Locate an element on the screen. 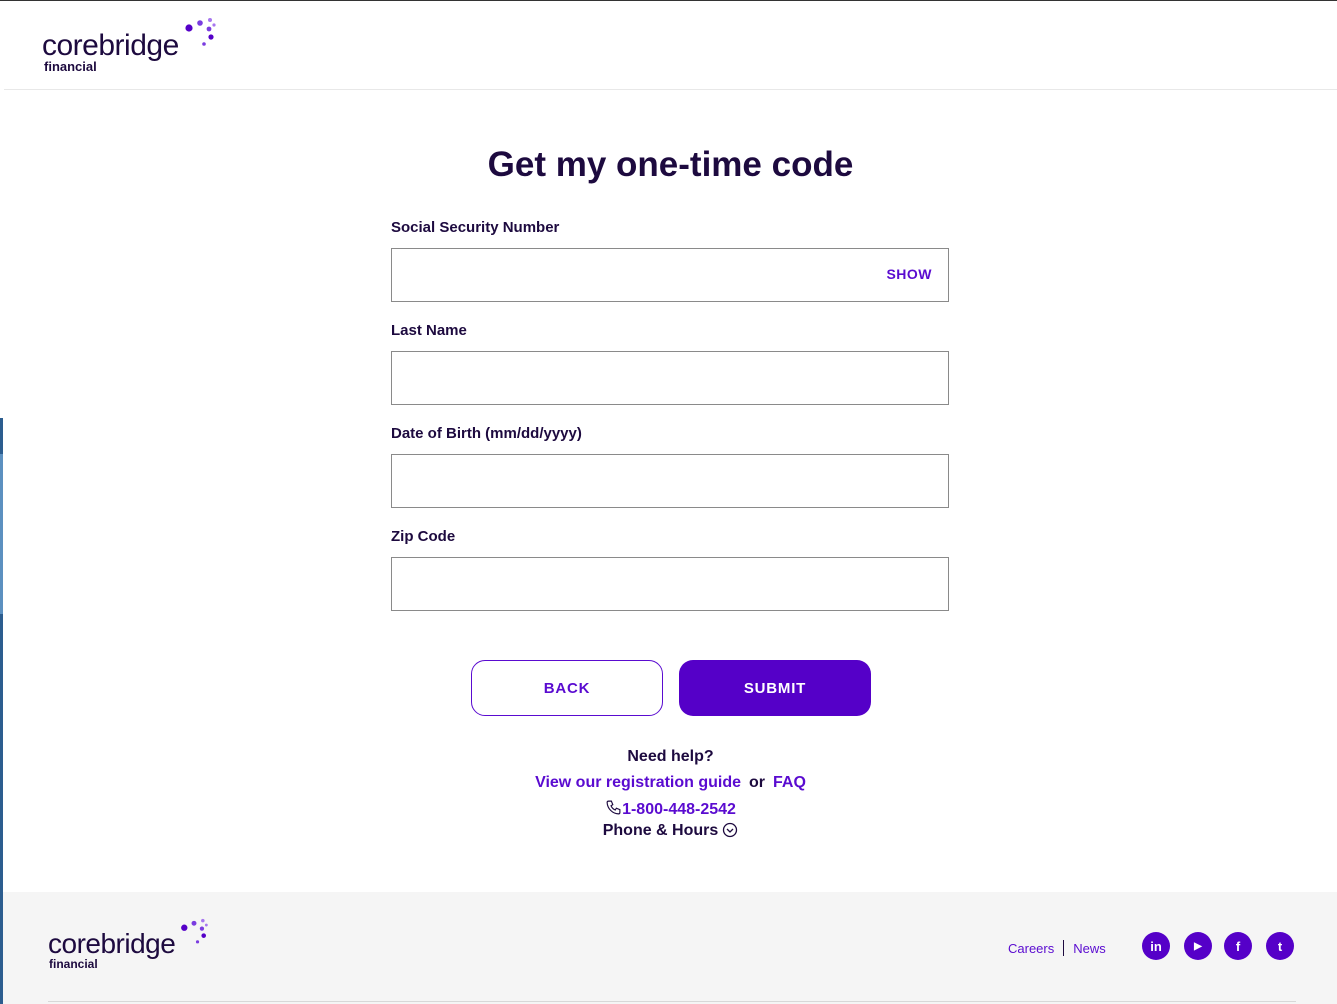  footer-corebridge-logo: corebridge financial is located at coordinates (133, 946).